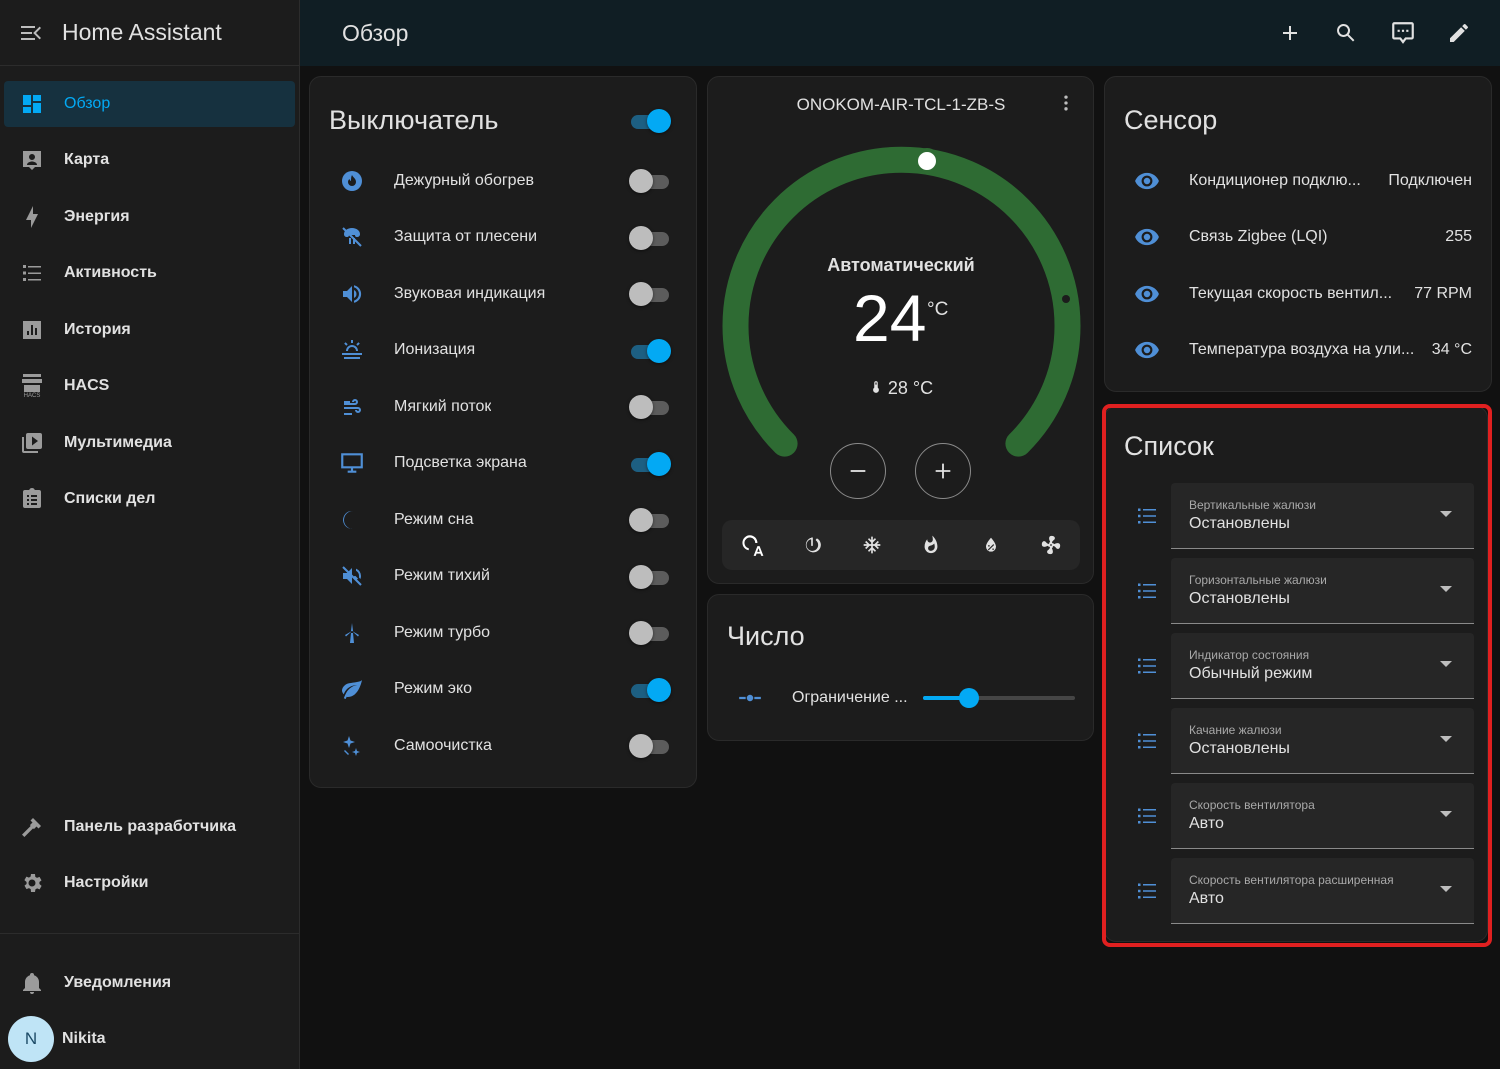  I want to click on play-box-multiple-icon, so click(32, 443).